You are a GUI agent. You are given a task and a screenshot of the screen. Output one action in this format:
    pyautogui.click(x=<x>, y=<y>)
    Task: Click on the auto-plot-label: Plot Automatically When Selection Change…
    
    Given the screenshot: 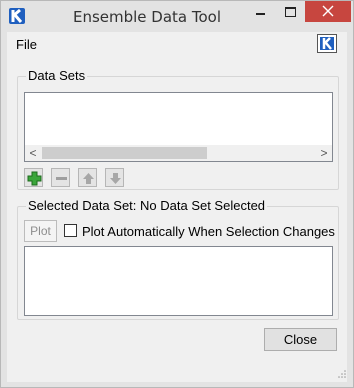 What is the action you would take?
    pyautogui.click(x=208, y=231)
    